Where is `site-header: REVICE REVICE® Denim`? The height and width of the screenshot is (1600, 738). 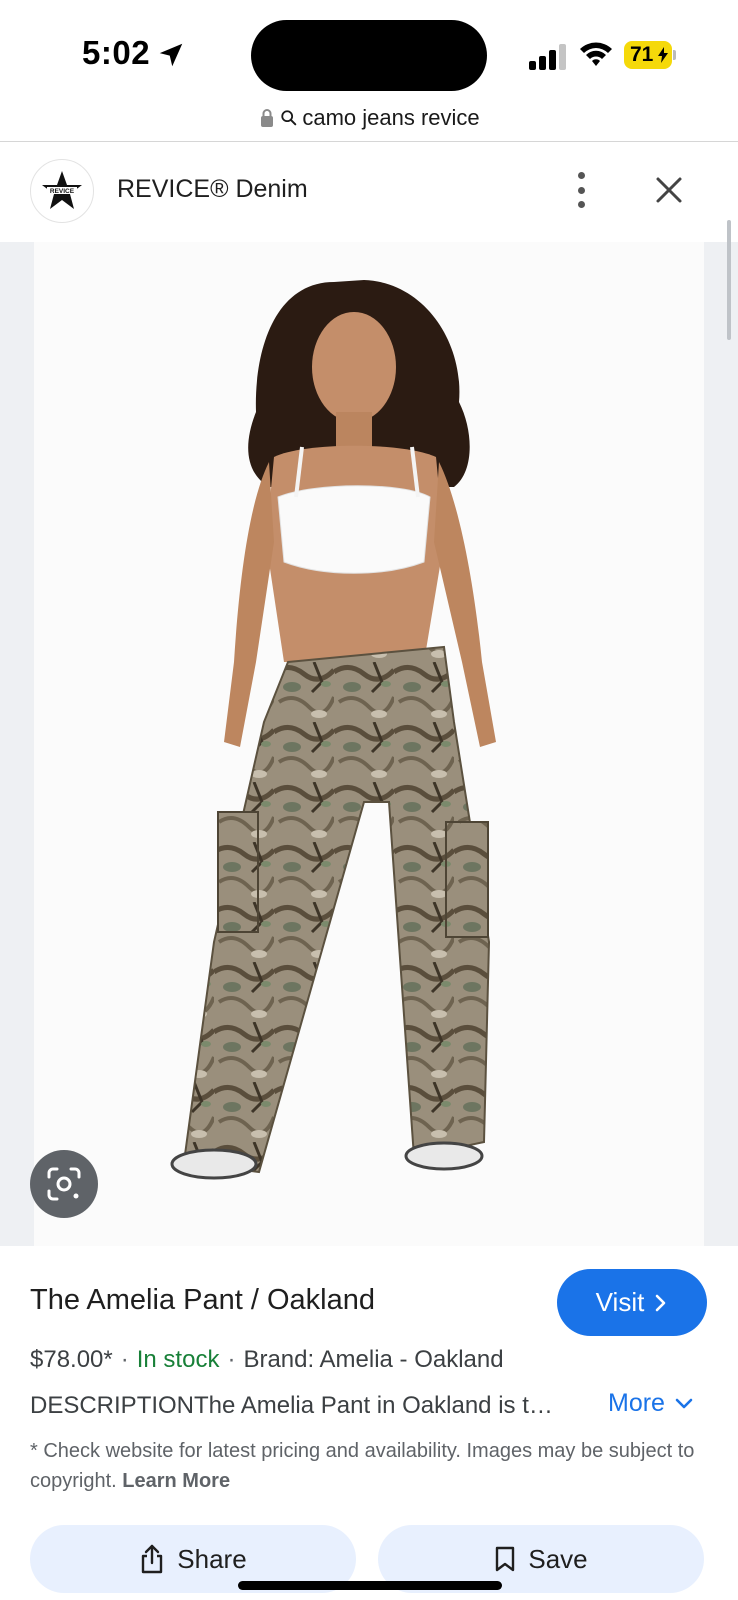 site-header: REVICE REVICE® Denim is located at coordinates (369, 192).